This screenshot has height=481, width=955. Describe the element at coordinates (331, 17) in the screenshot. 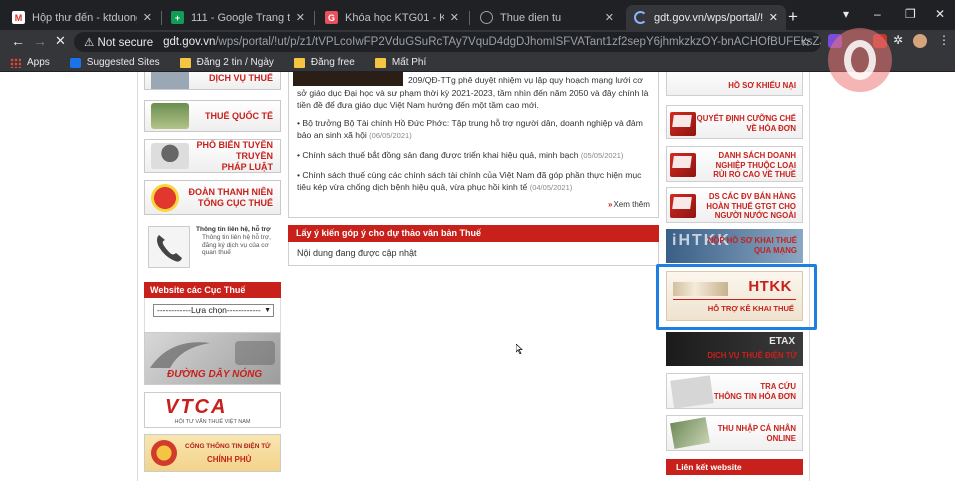

I see `course-icon: G` at that location.